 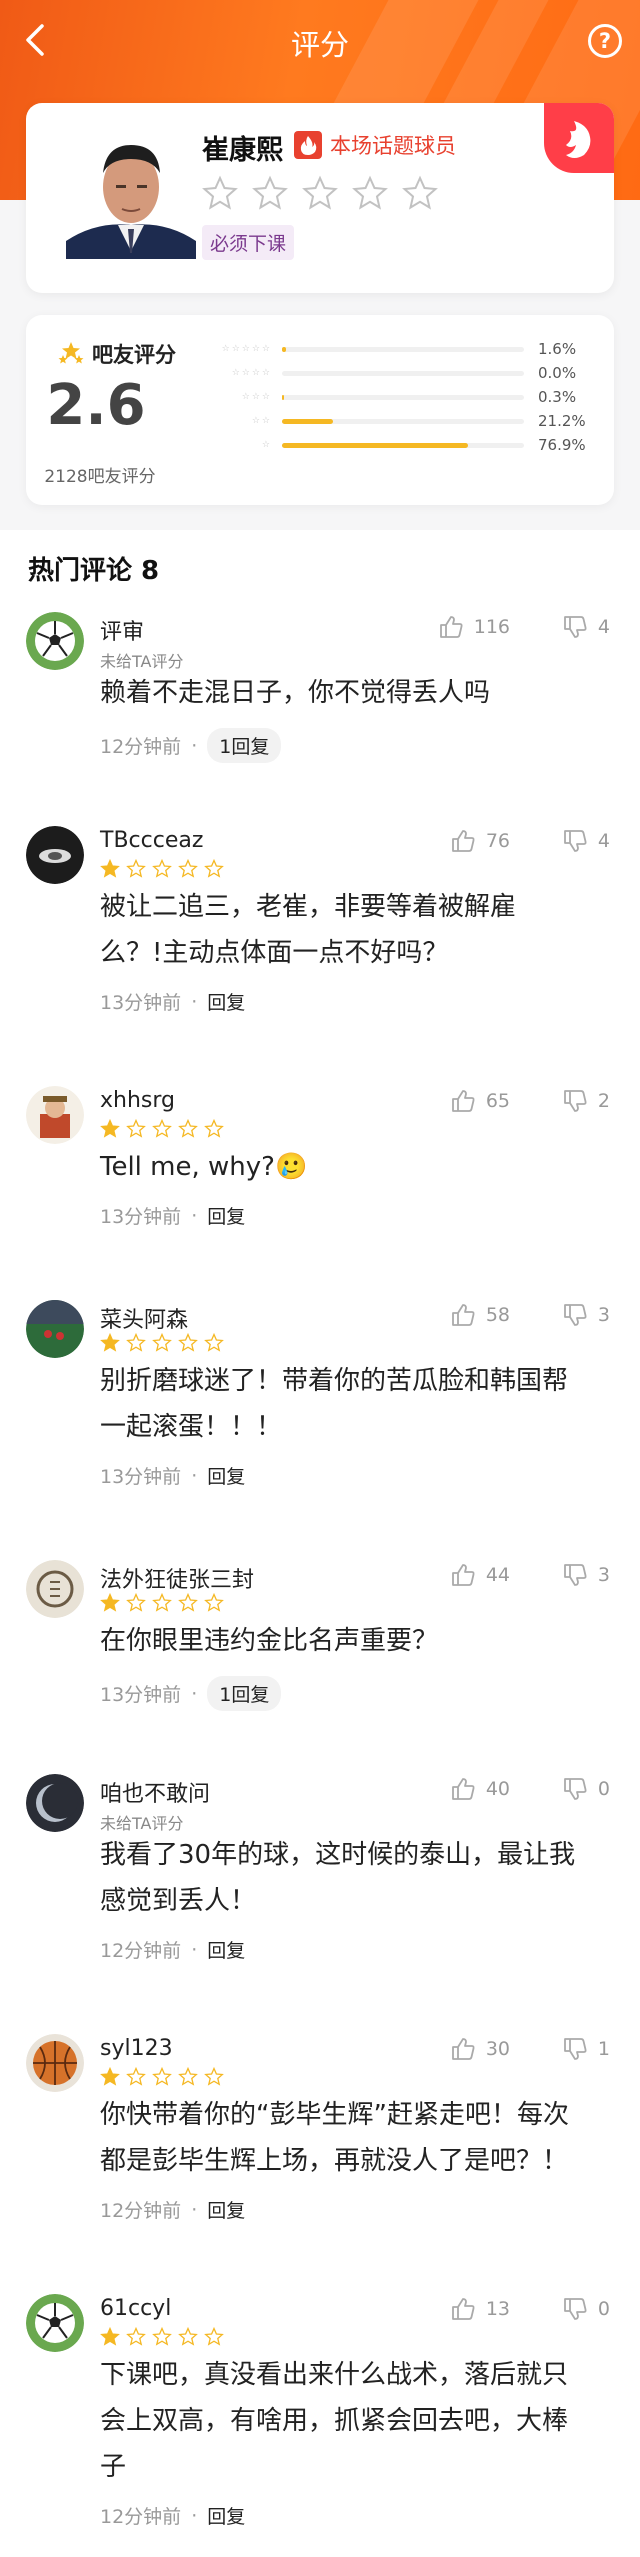 I want to click on comment-username: syl123, so click(x=136, y=2048).